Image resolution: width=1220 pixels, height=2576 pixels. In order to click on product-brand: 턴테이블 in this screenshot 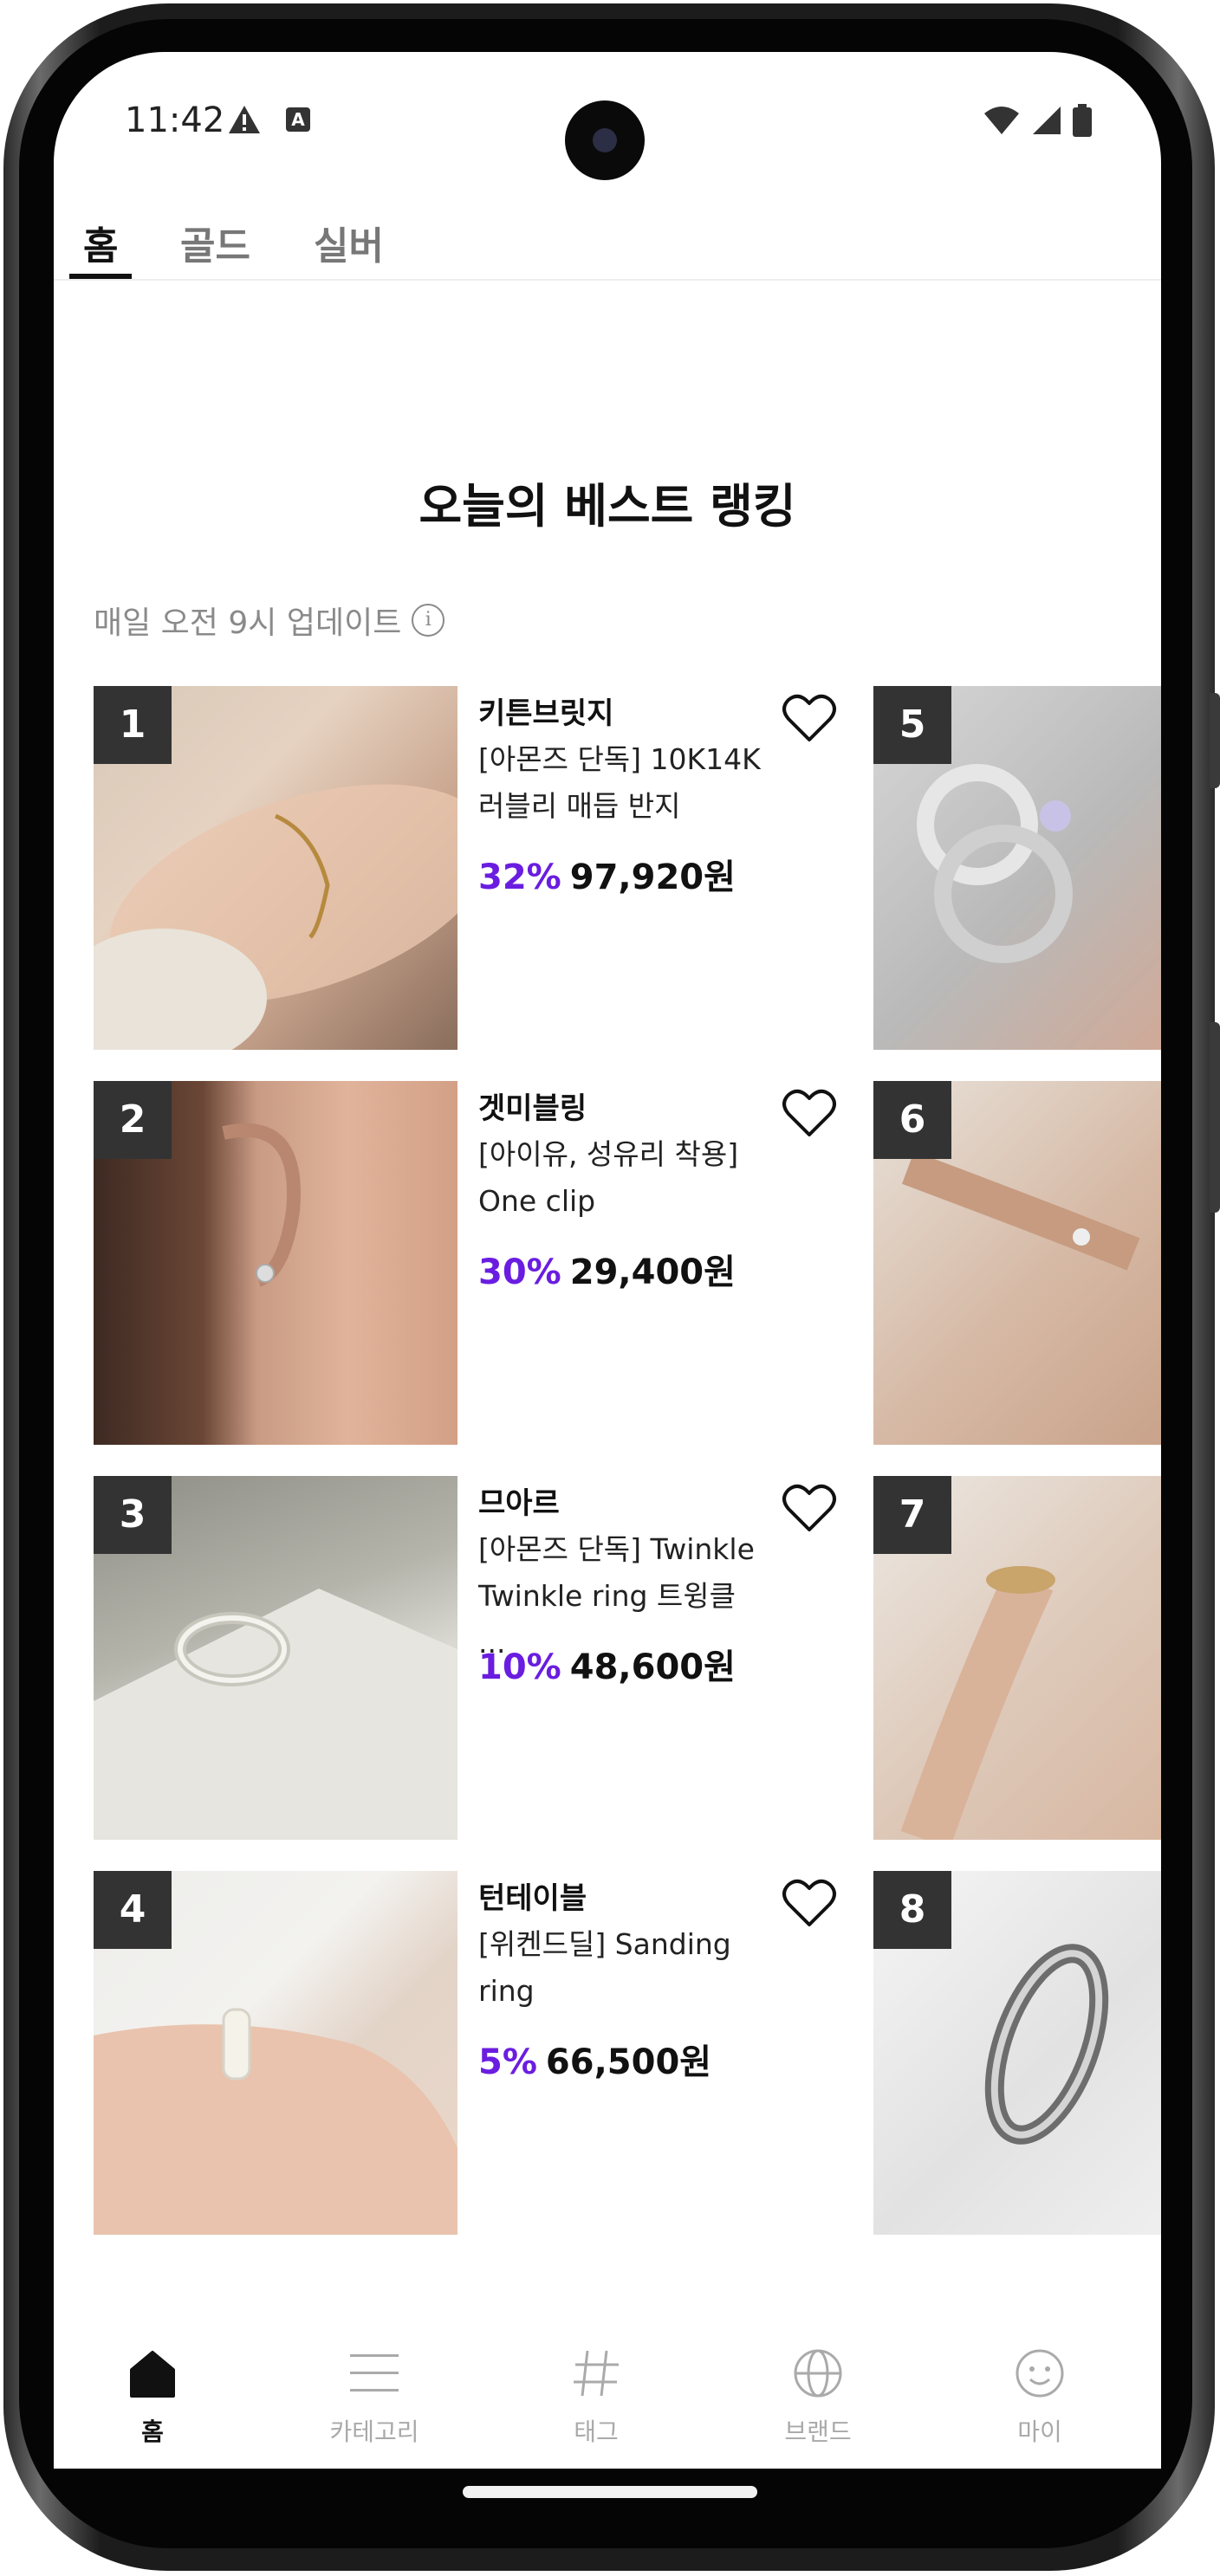, I will do `click(532, 1895)`.